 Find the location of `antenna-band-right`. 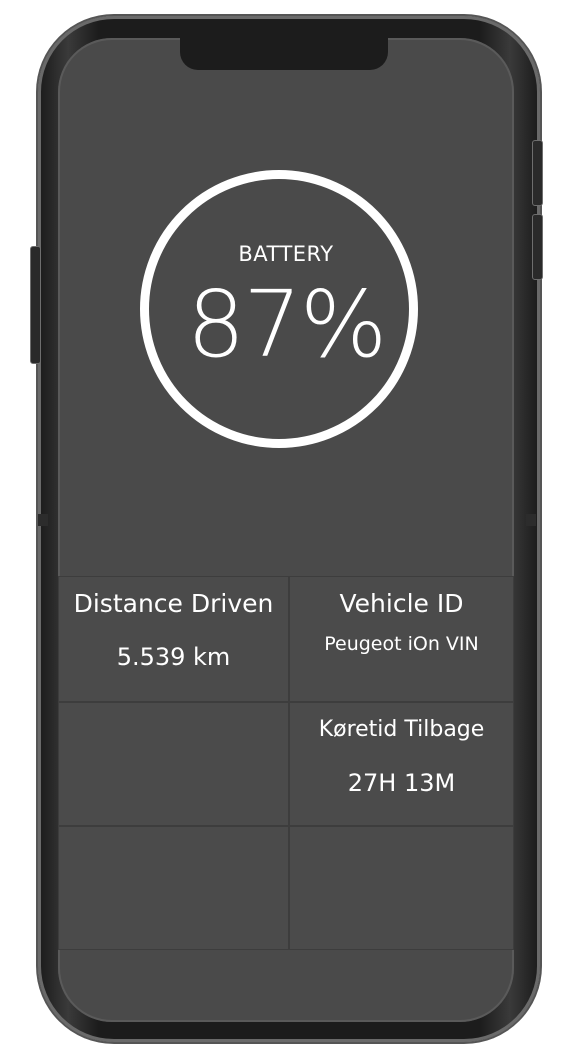

antenna-band-right is located at coordinates (531, 520).